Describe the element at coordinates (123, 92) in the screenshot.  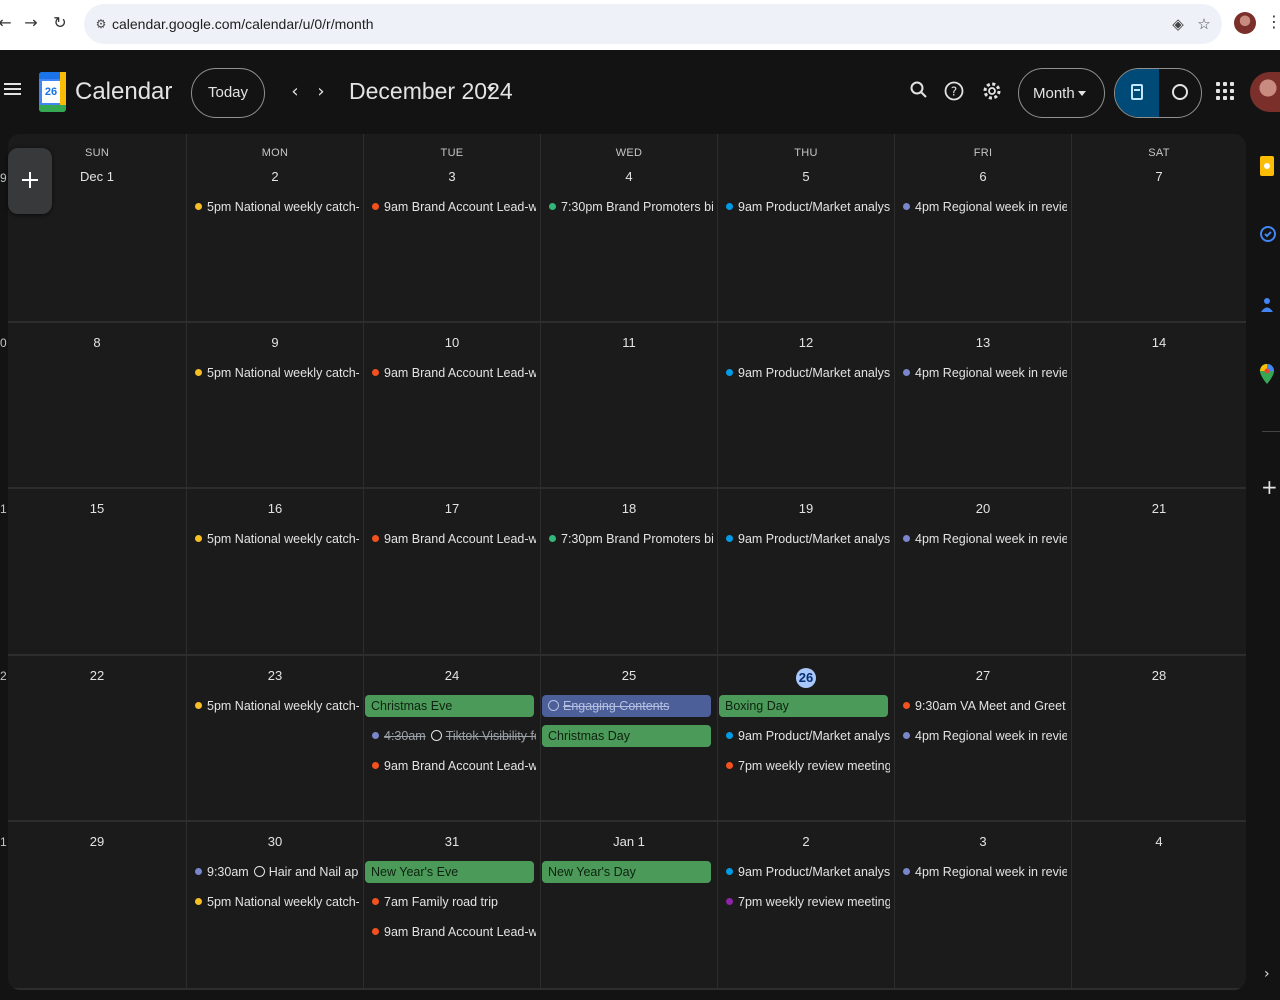
I see `app-title: Calendar` at that location.